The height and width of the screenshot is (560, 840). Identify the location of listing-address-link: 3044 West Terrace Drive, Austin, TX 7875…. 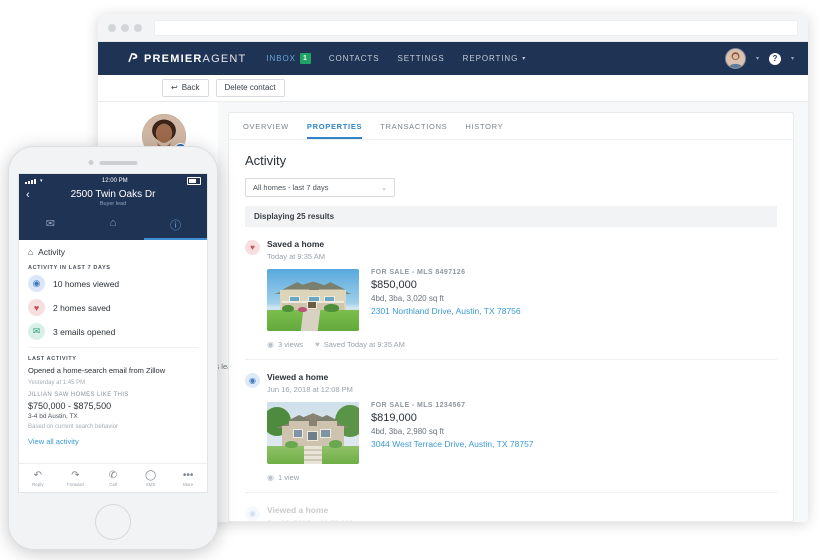
(452, 444).